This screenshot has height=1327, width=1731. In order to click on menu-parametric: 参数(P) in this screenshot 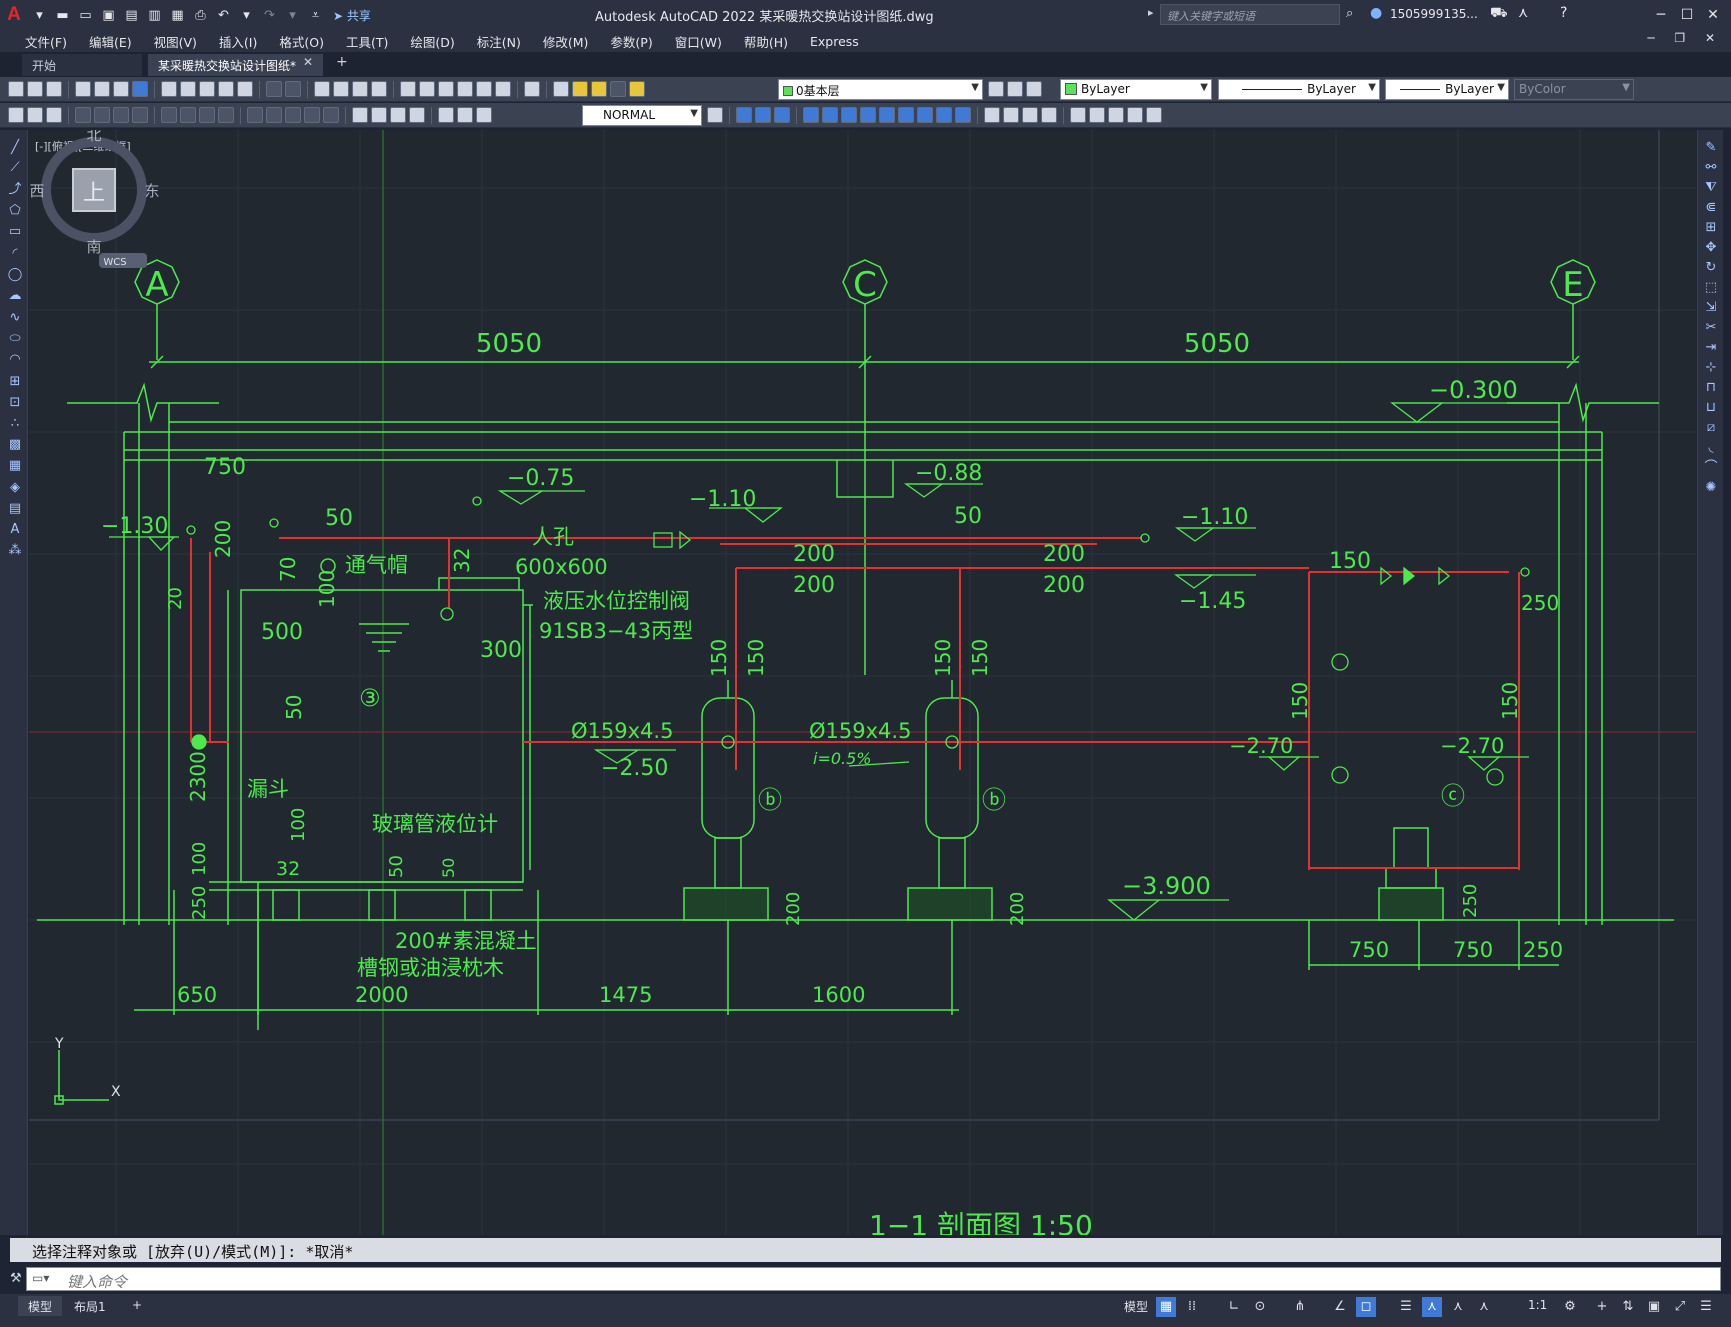, I will do `click(631, 41)`.